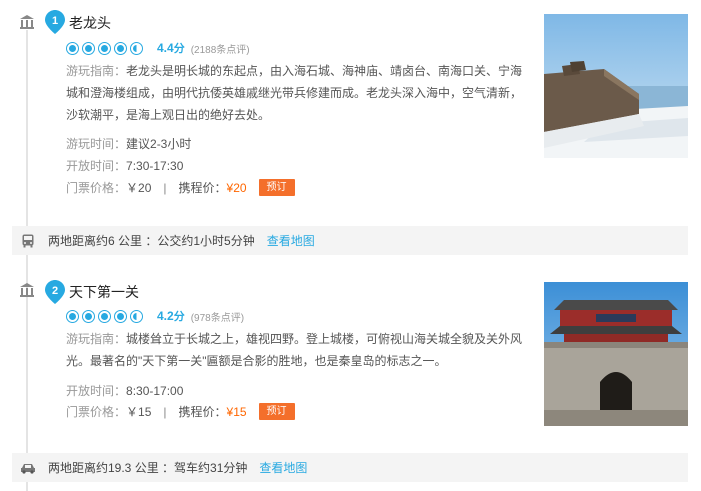 This screenshot has height=491, width=701. What do you see at coordinates (28, 241) in the screenshot?
I see `bus-icon` at bounding box center [28, 241].